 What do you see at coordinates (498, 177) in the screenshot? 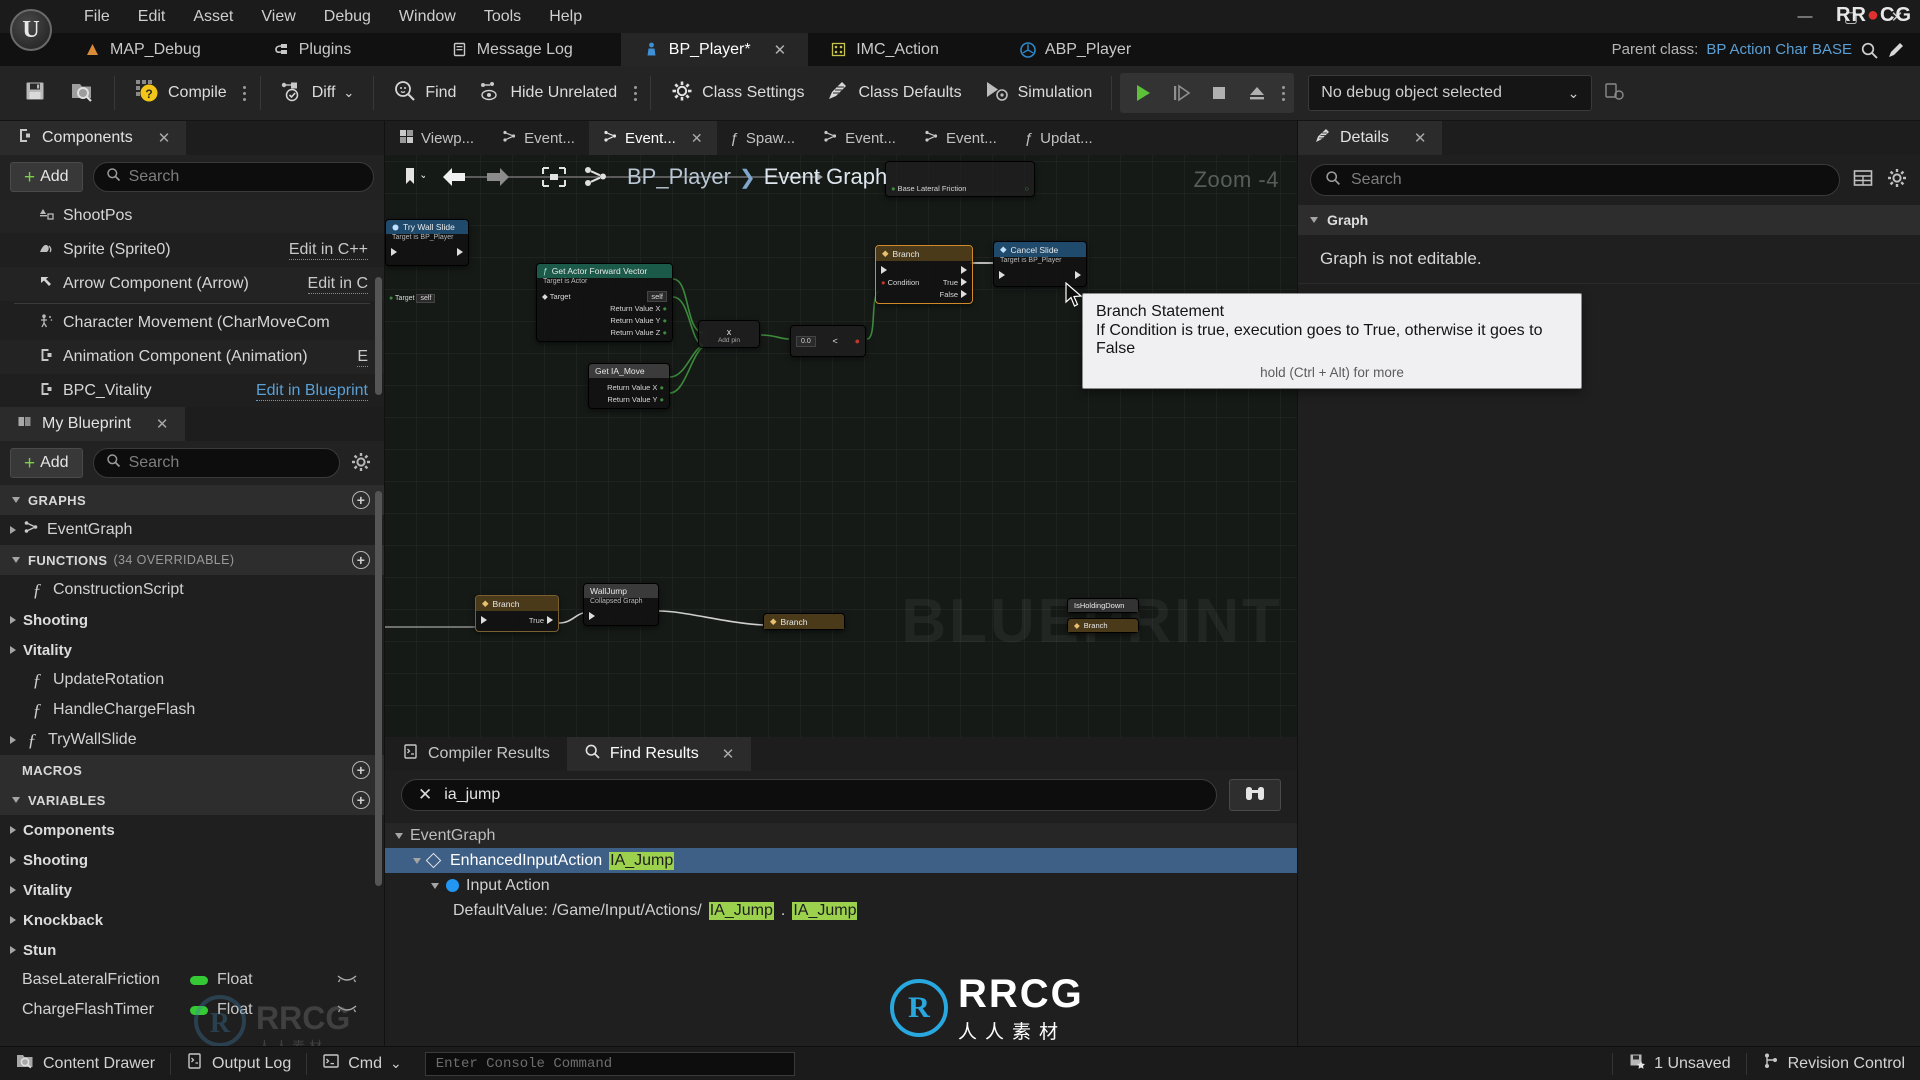
I see `arrow-right-icon` at bounding box center [498, 177].